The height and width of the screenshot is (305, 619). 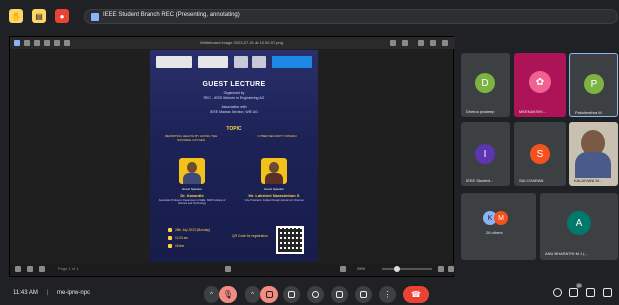 What do you see at coordinates (343, 269) in the screenshot?
I see `zoom-out-icon` at bounding box center [343, 269].